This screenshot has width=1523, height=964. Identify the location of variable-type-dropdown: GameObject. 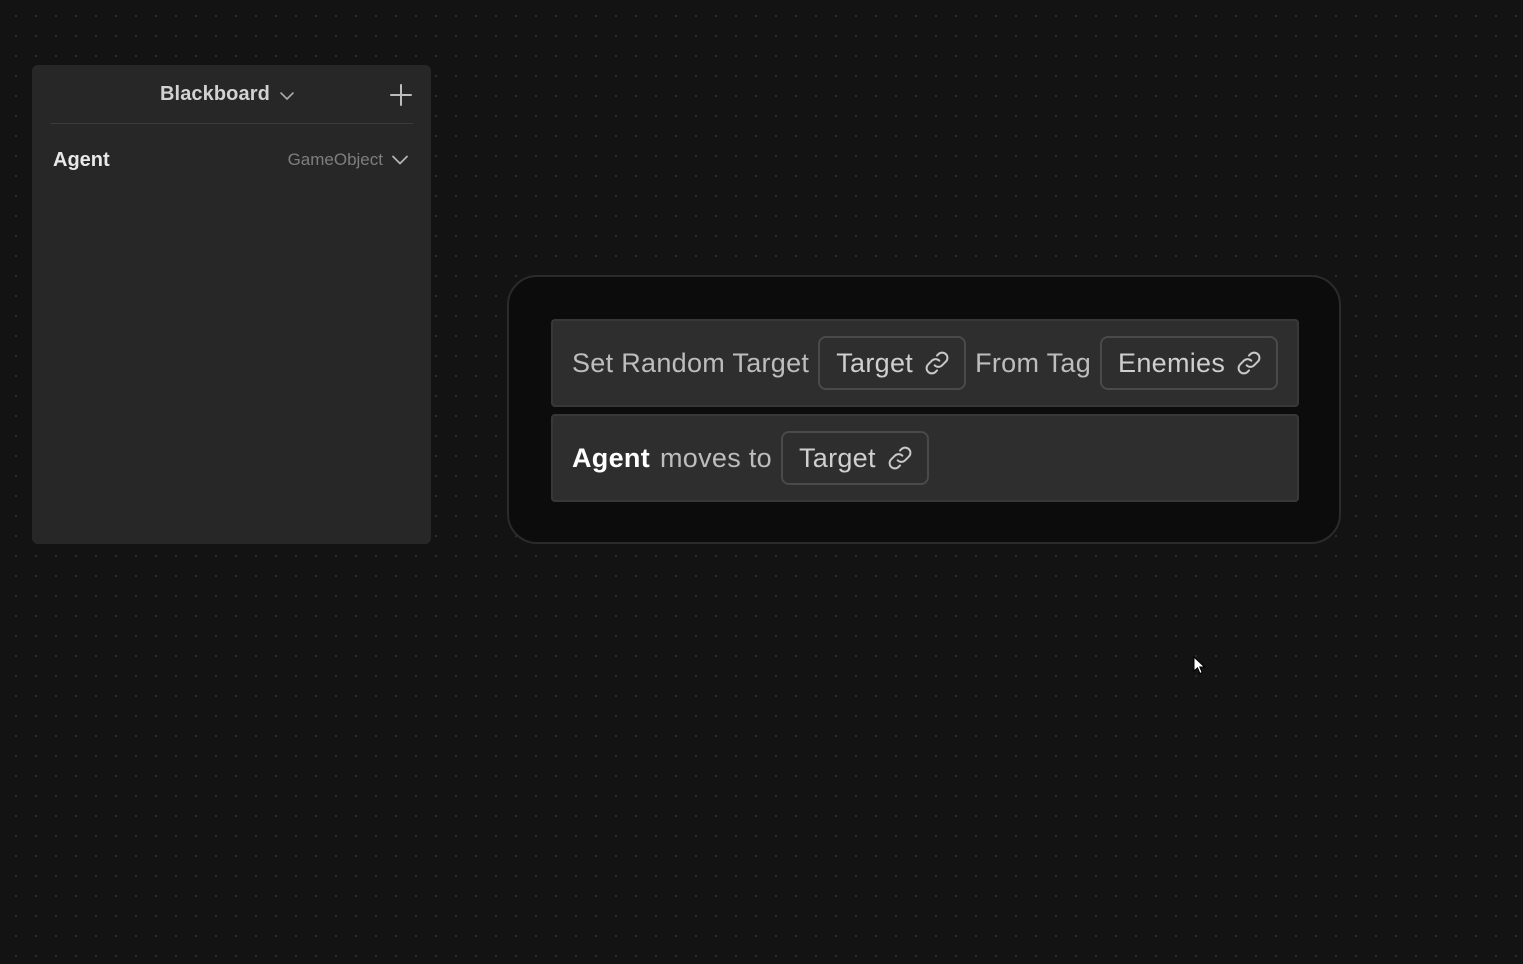
(348, 160).